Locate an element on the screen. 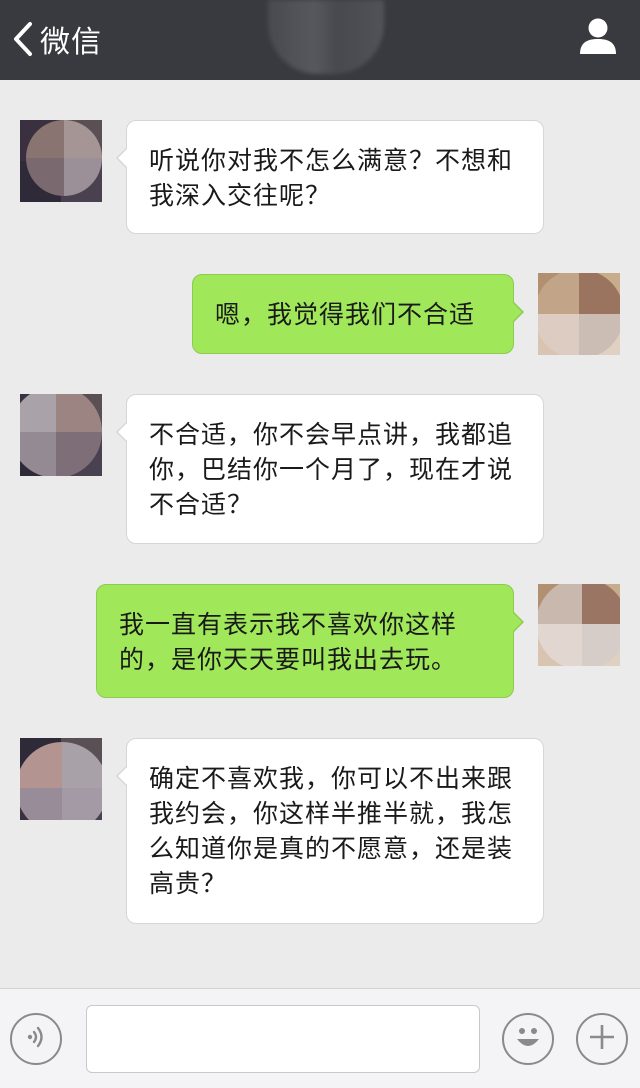 This screenshot has height=1088, width=640. message-bubble: 听说你对我不怎么满意？不想和我深入交往呢？ is located at coordinates (330, 177).